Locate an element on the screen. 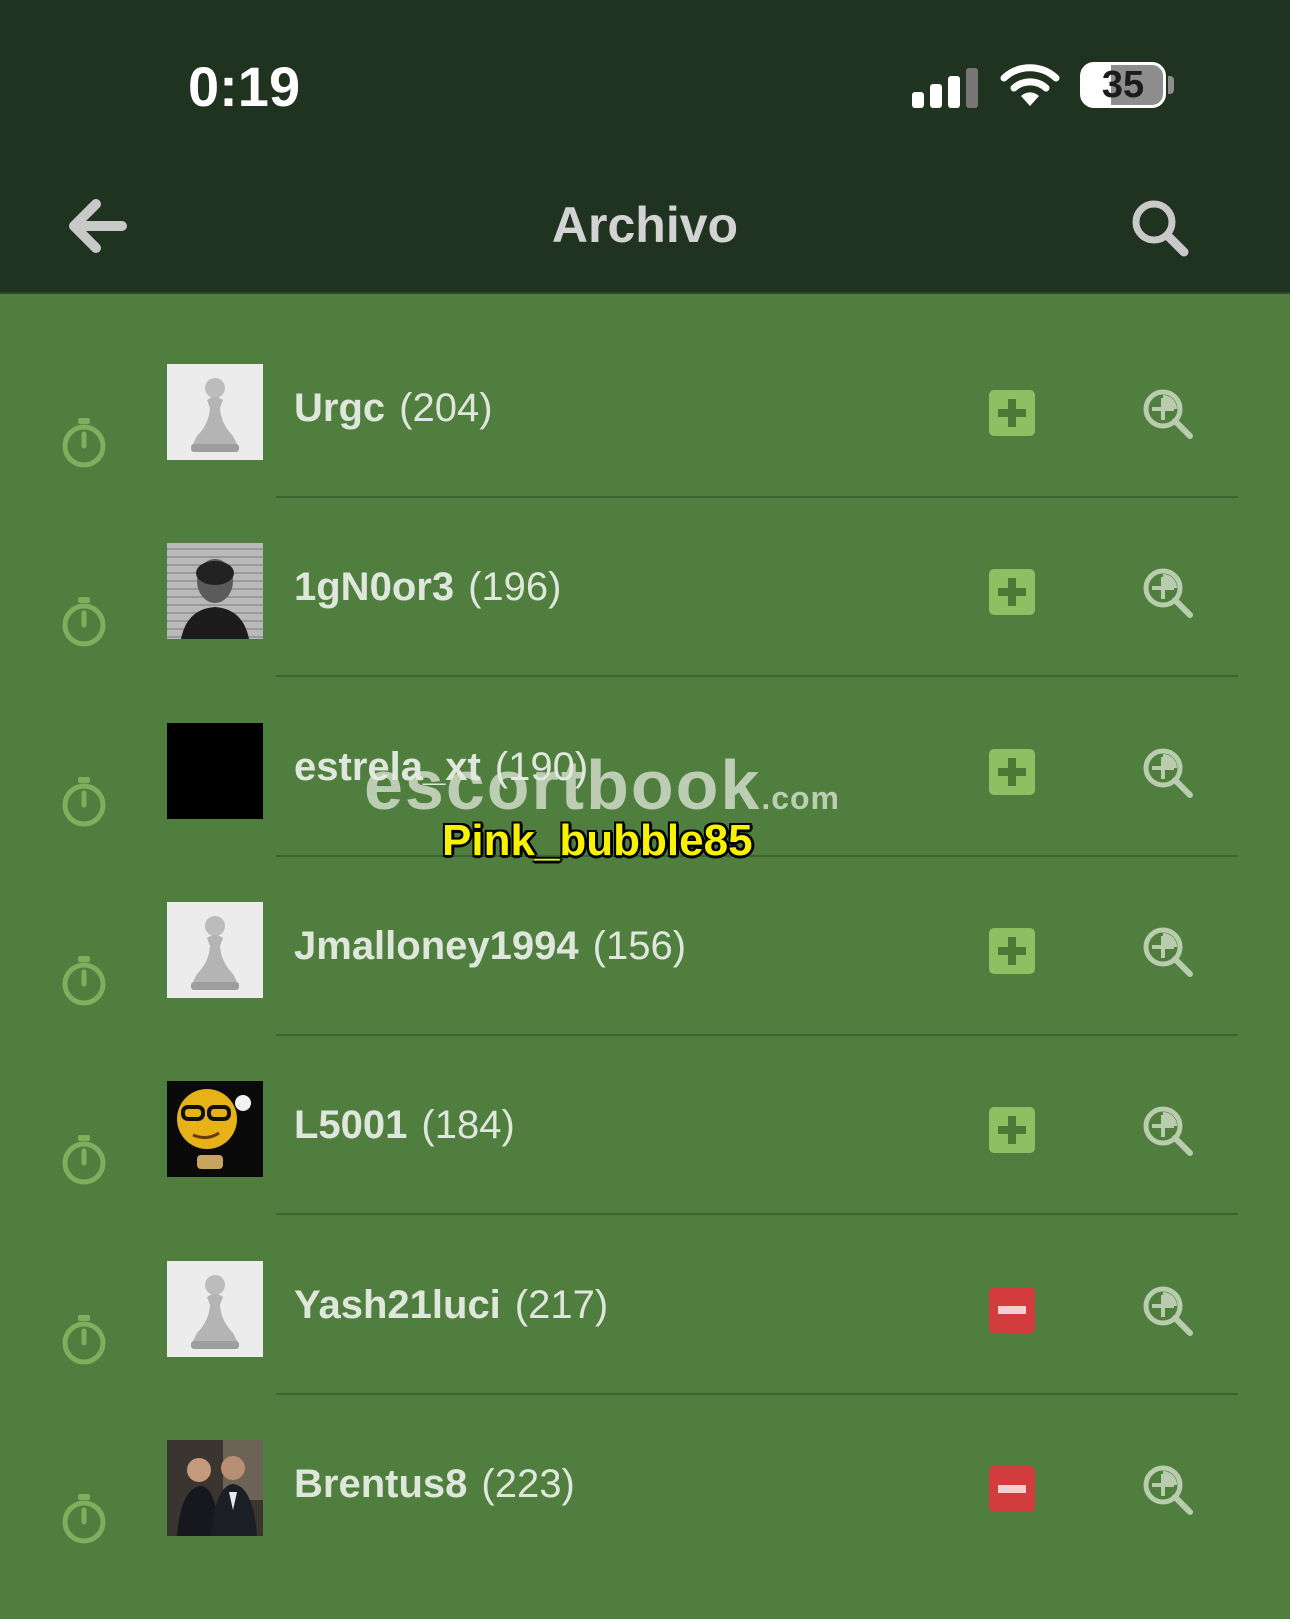 The width and height of the screenshot is (1290, 1619). player-name-line: L5001 (184) is located at coordinates (404, 1125).